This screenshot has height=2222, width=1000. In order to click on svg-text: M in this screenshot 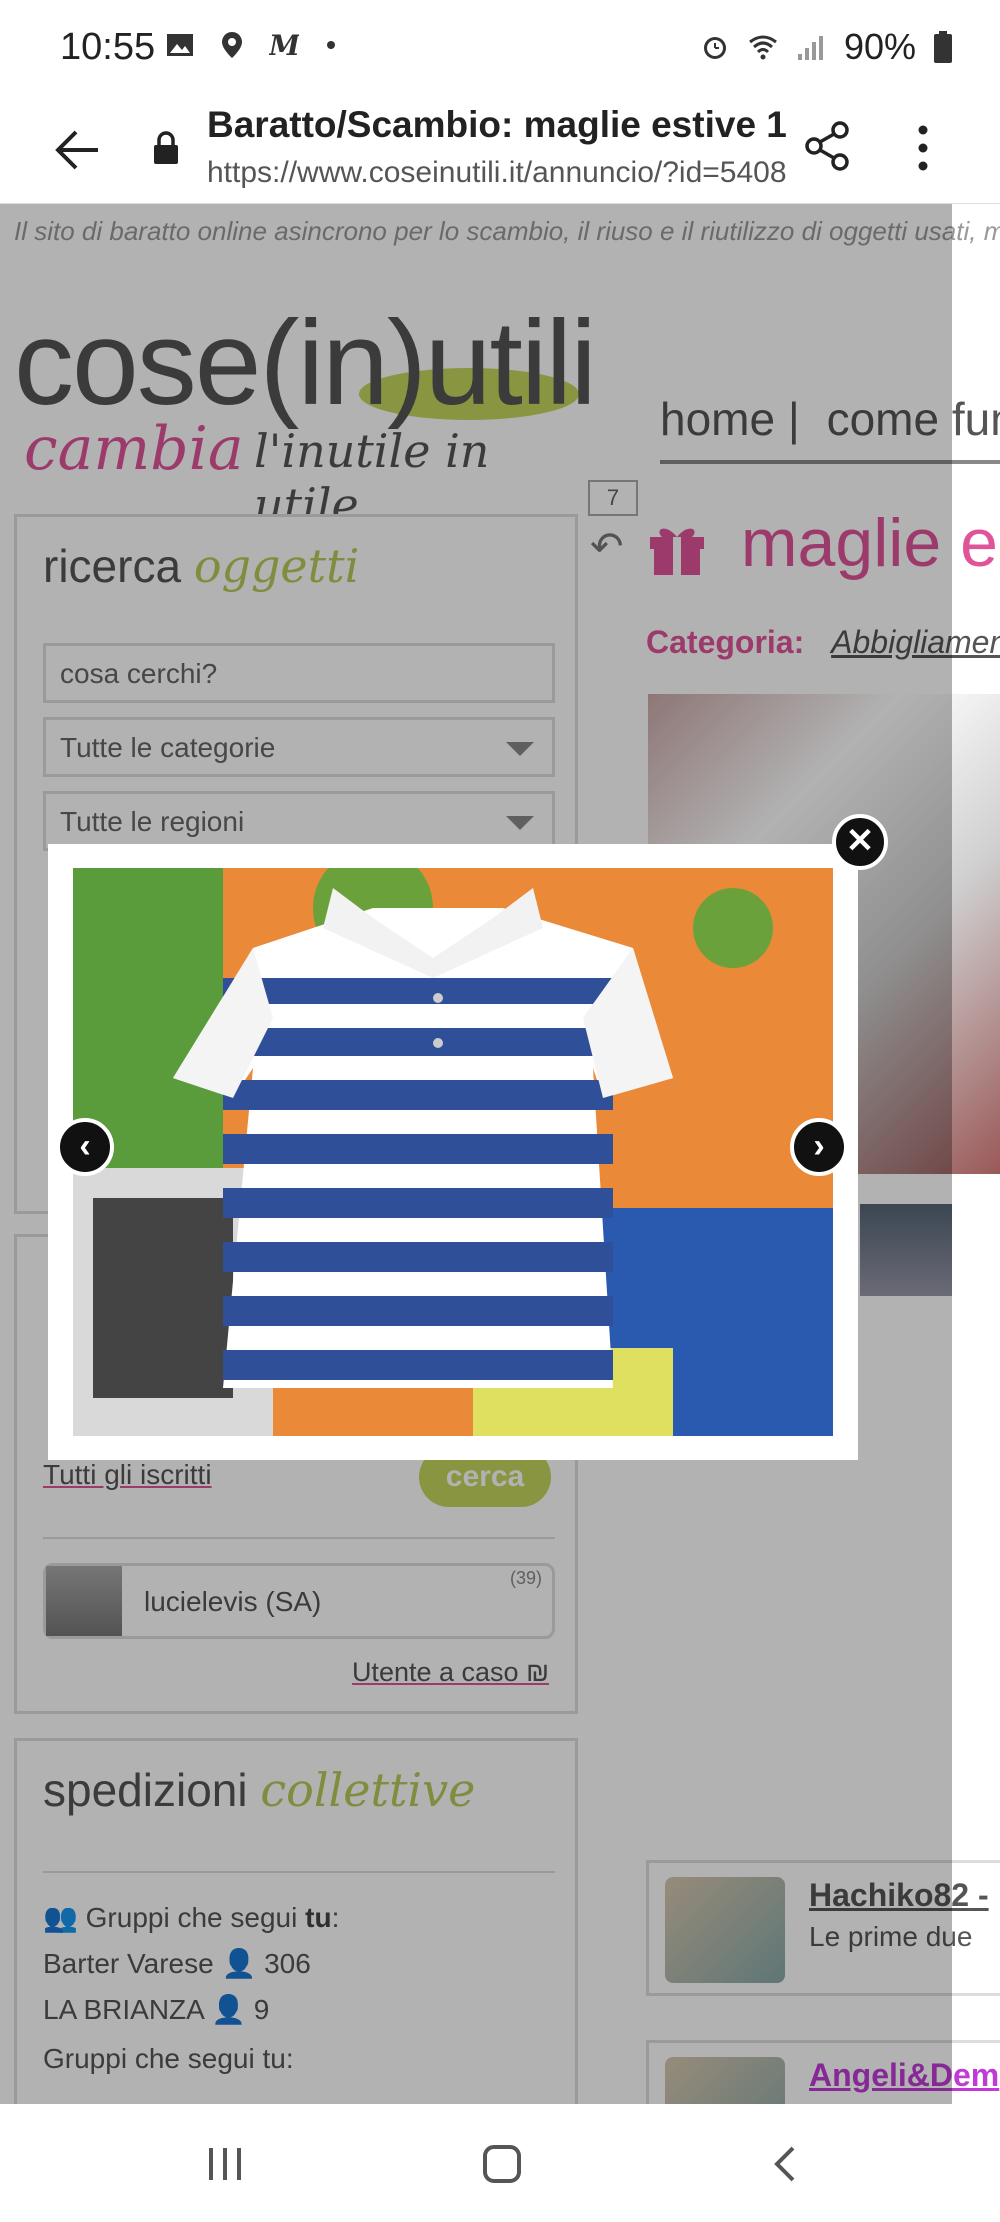, I will do `click(284, 45)`.